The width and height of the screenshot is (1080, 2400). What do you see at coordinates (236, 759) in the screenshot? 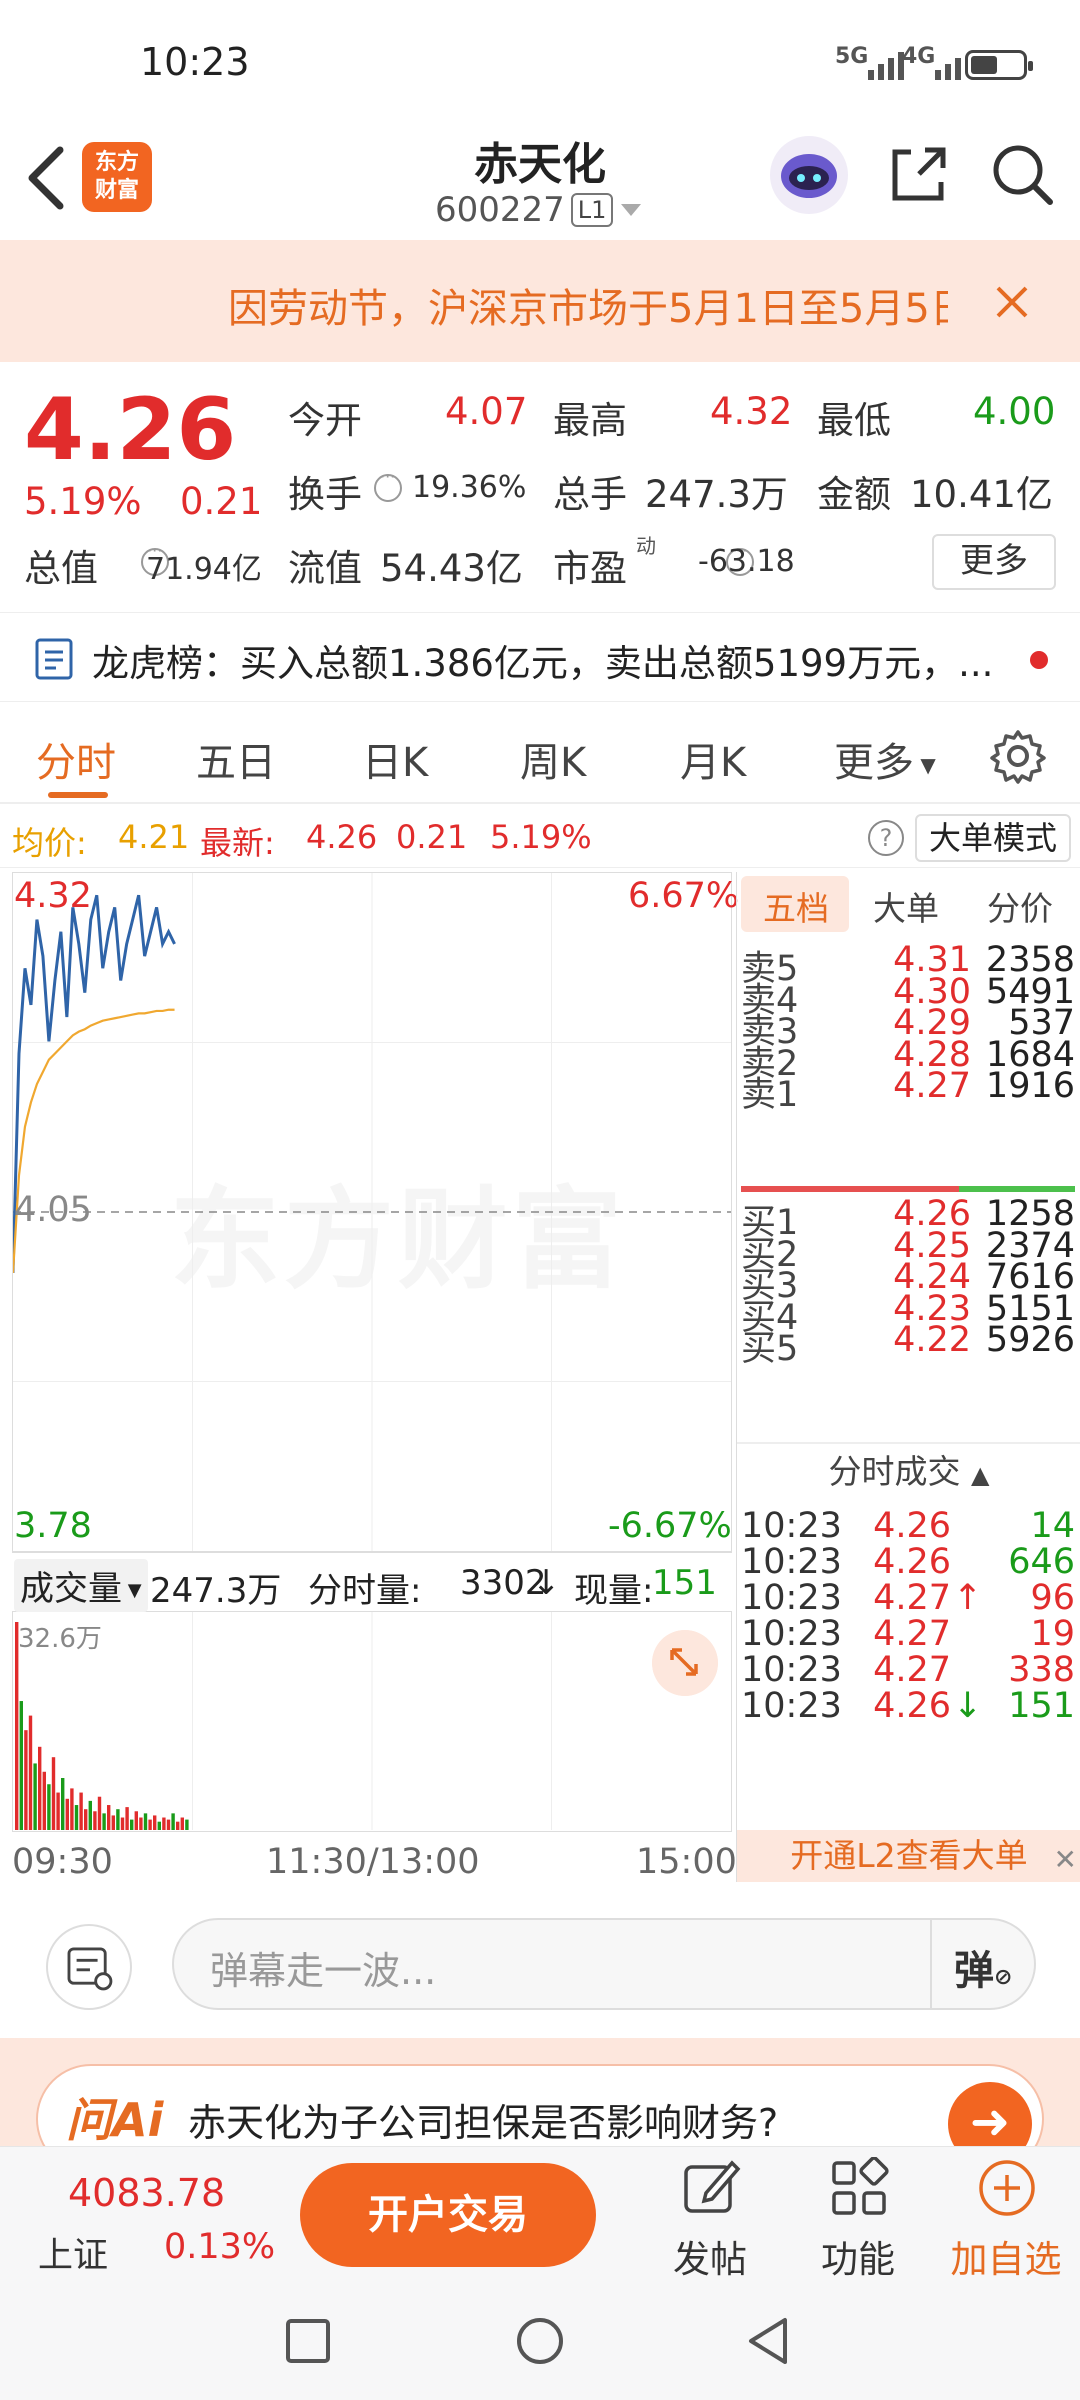
I see `tab-five-day: 五日` at bounding box center [236, 759].